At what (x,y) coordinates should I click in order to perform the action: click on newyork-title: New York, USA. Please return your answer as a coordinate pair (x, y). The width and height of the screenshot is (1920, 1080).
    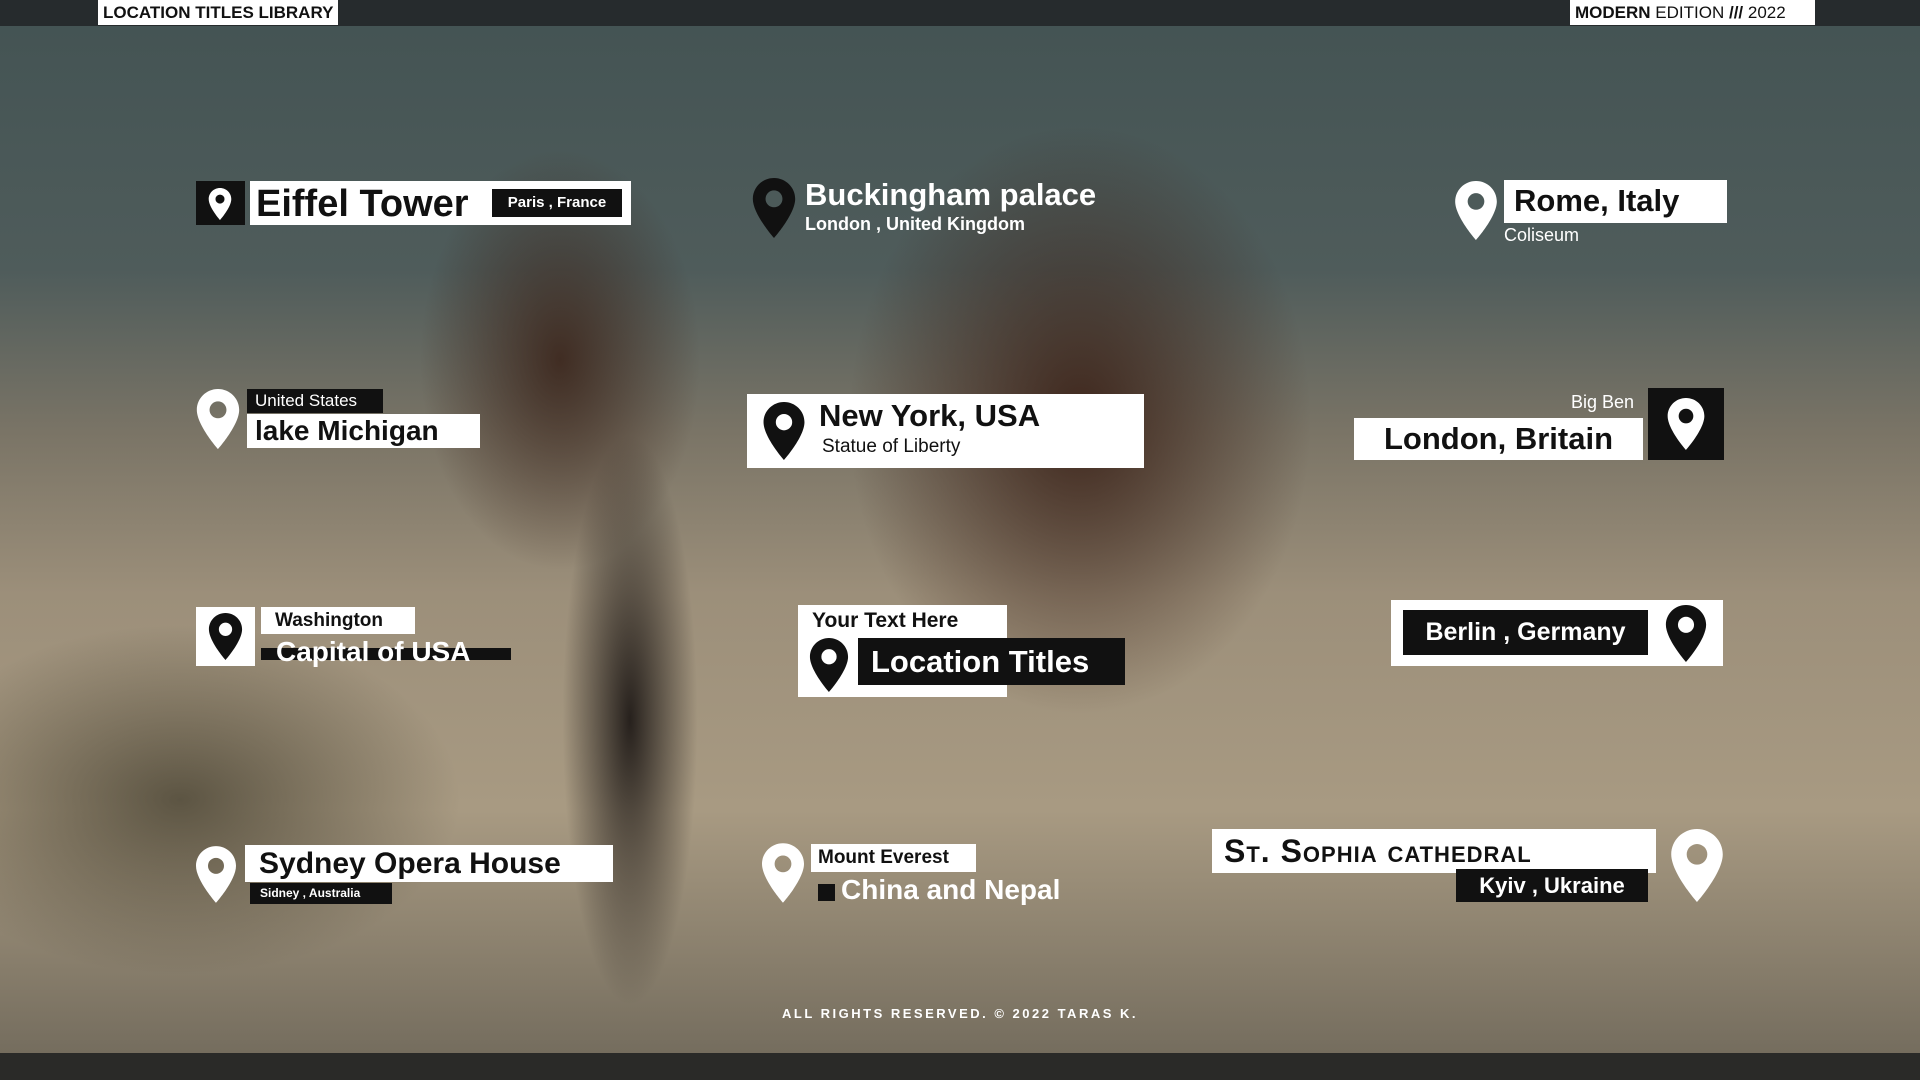
    Looking at the image, I should click on (930, 415).